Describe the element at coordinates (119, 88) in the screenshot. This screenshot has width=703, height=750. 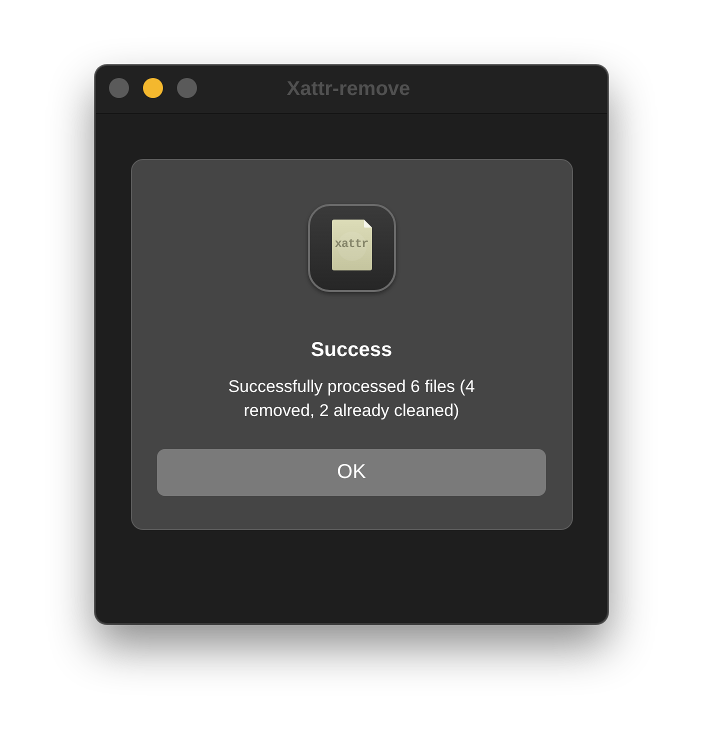
I see `window-close-button` at that location.